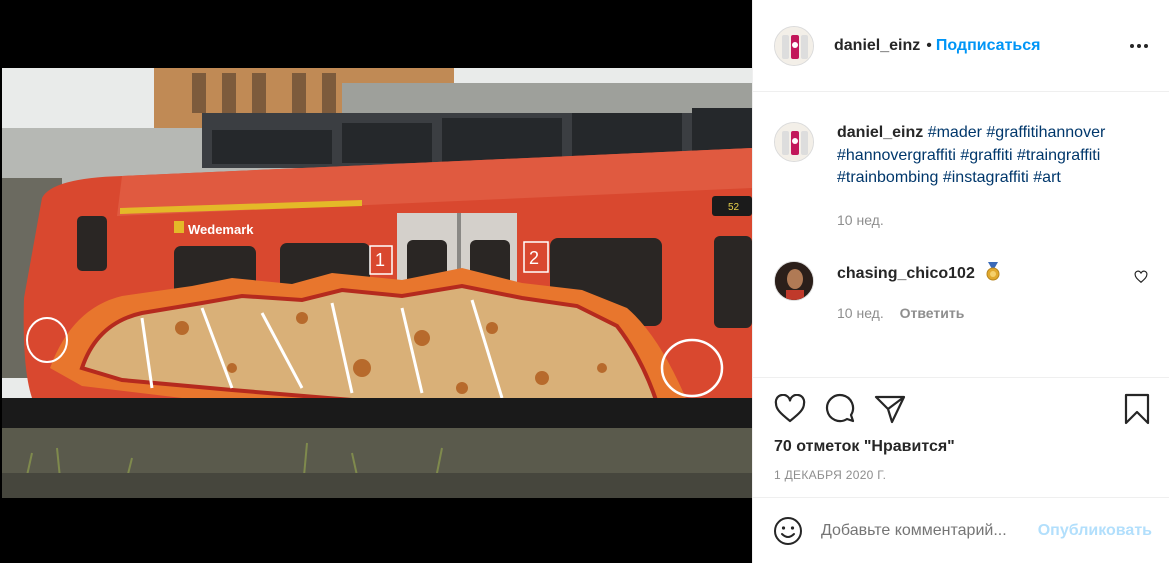  What do you see at coordinates (790, 409) in the screenshot?
I see `heart-icon` at bounding box center [790, 409].